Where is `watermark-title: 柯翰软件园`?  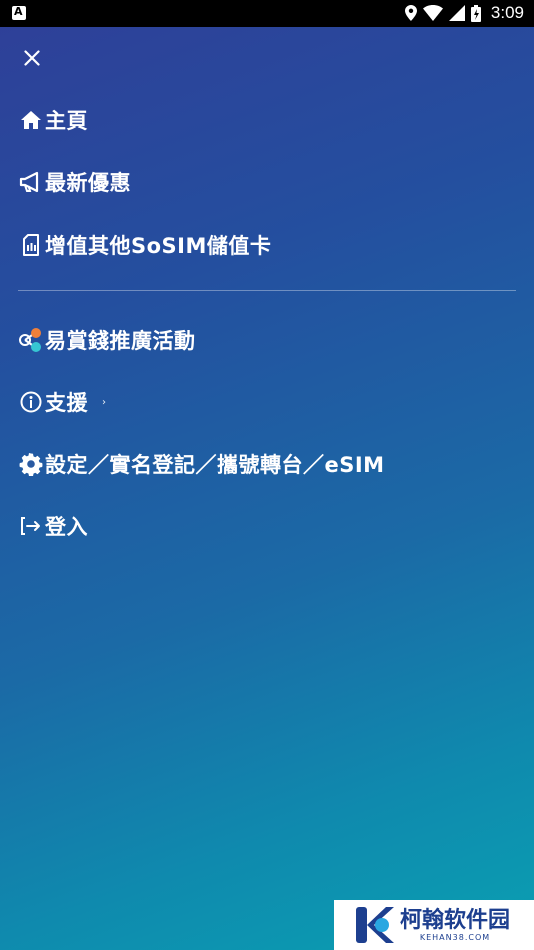 watermark-title: 柯翰软件园 is located at coordinates (455, 920).